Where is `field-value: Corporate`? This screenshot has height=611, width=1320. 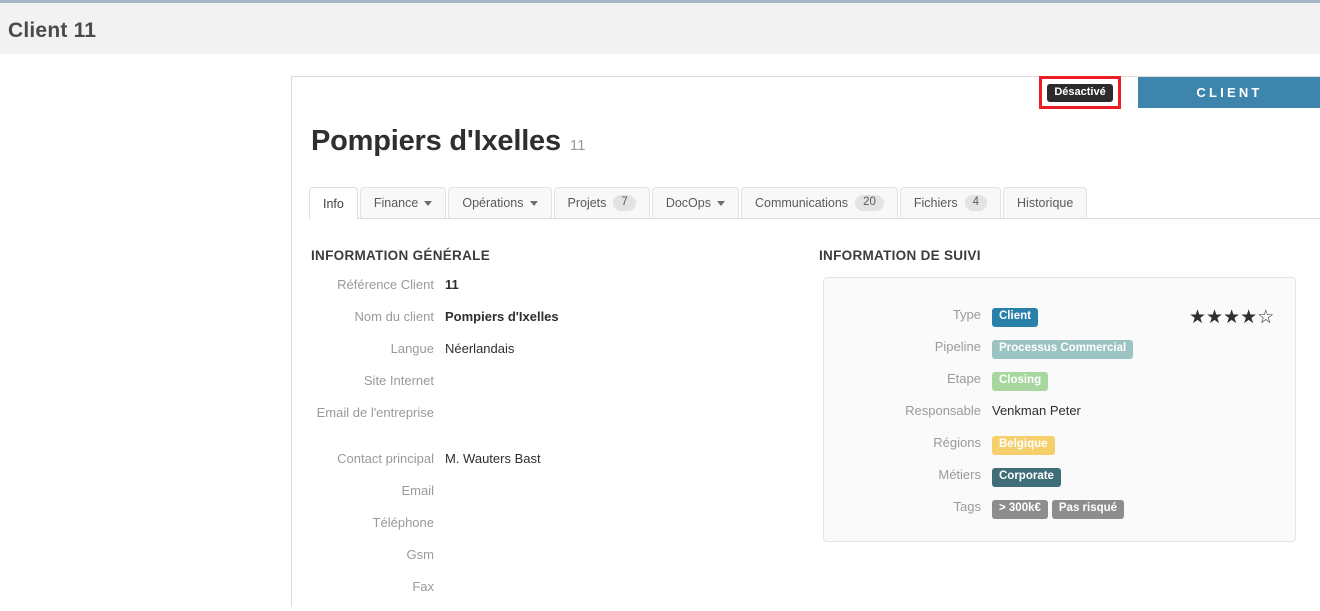
field-value: Corporate is located at coordinates (1026, 477).